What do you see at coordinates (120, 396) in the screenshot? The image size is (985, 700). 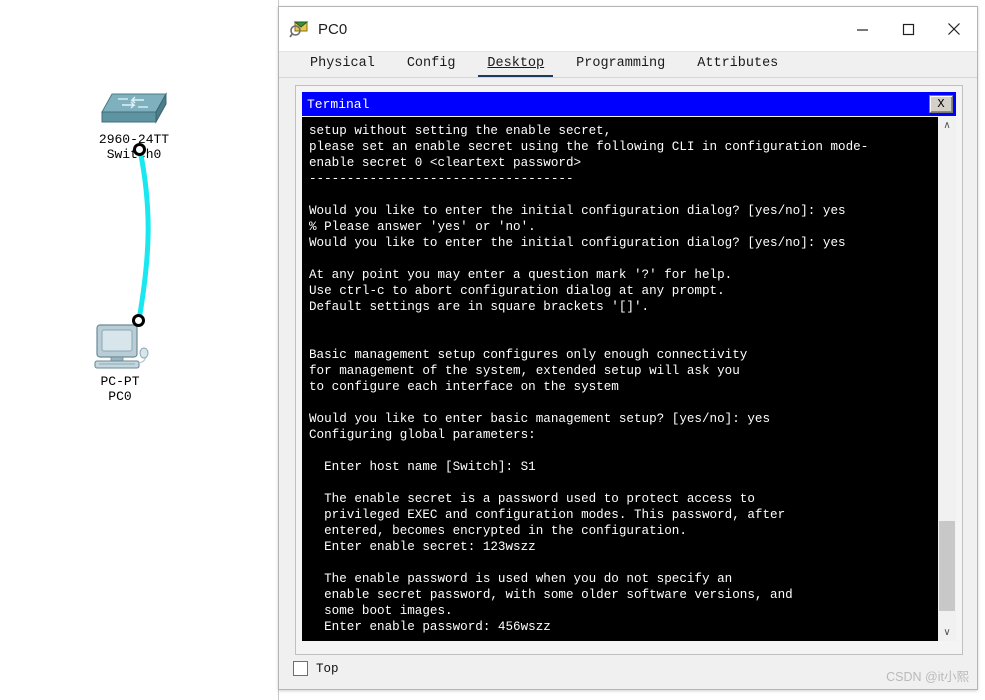 I see `pc-name-label: PC0` at bounding box center [120, 396].